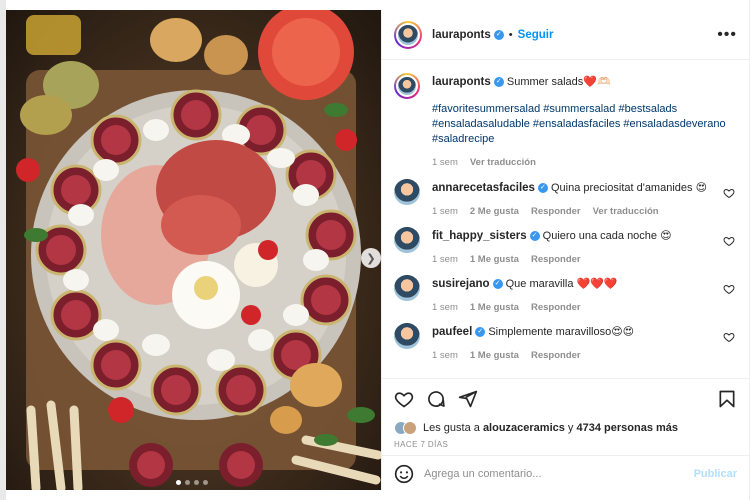  I want to click on comment-text: Que maravilla ❤️❤️❤️, so click(561, 284).